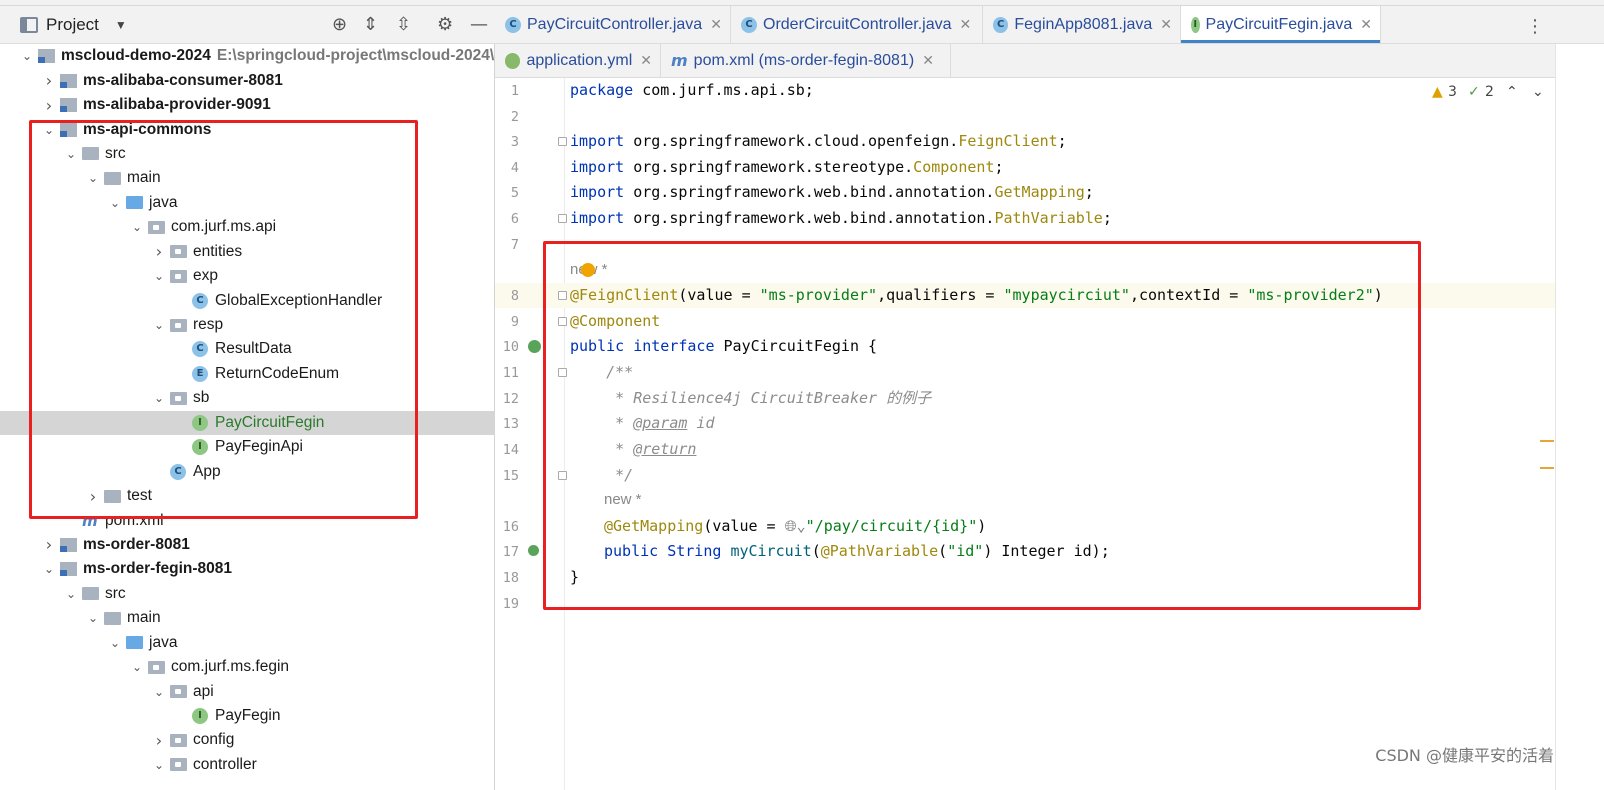  What do you see at coordinates (510, 373) in the screenshot?
I see `line-number: 11` at bounding box center [510, 373].